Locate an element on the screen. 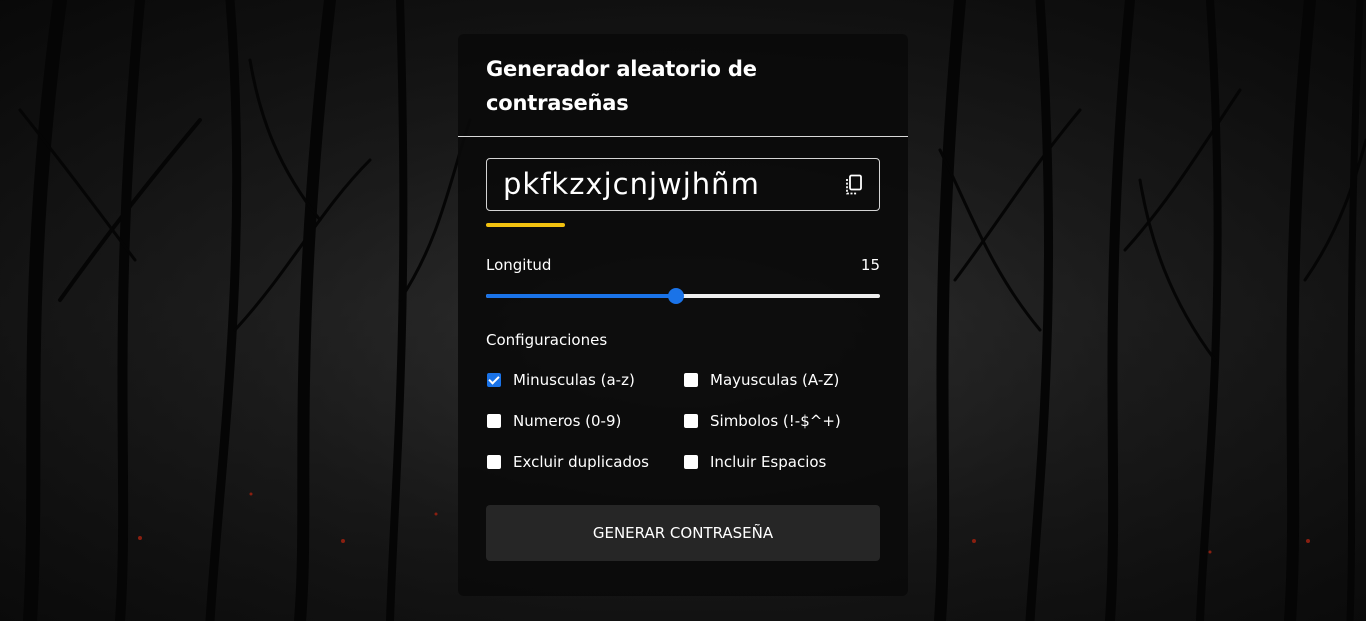 The image size is (1366, 621). length-row: Longitud 15 is located at coordinates (683, 265).